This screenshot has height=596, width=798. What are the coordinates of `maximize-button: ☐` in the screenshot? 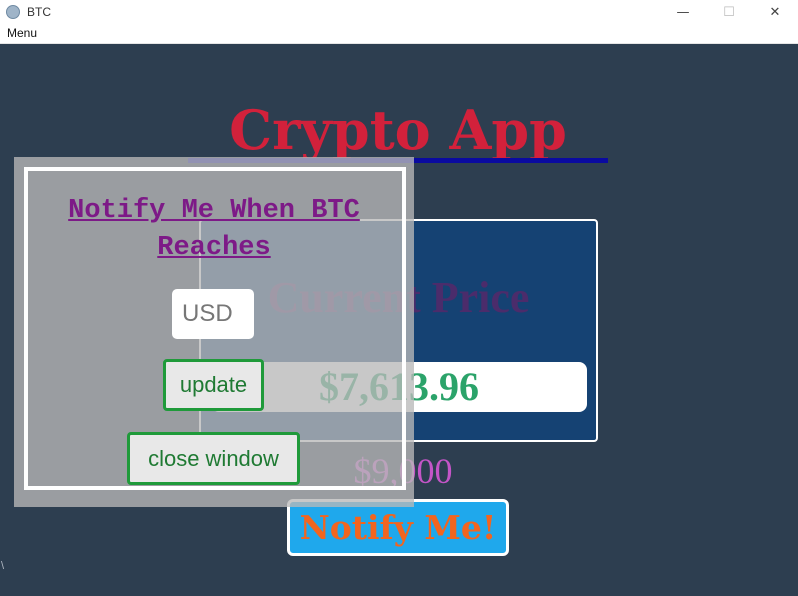 It's located at (729, 12).